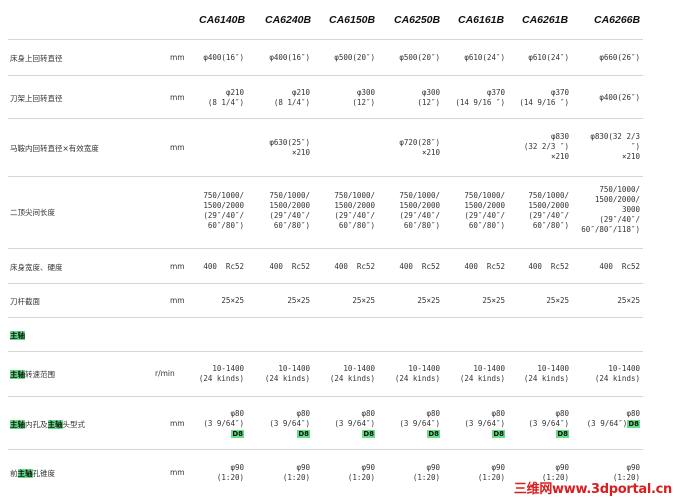 Image resolution: width=674 pixels, height=498 pixels. Describe the element at coordinates (546, 146) in the screenshot. I see `table-cell: φ830 (32 2/3 ″) ×210` at that location.